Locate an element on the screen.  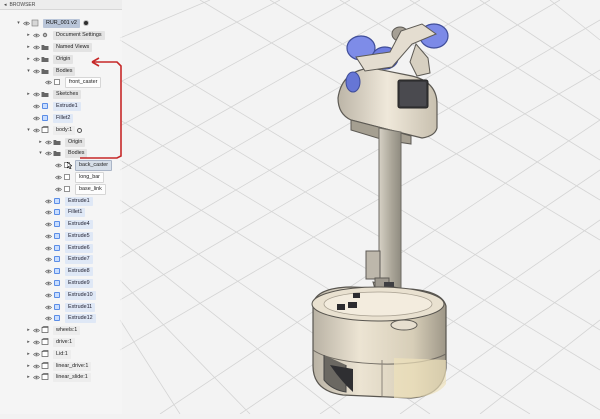
tree-item-wheels1: ▸ wheels:1 is located at coordinates (53, 330).